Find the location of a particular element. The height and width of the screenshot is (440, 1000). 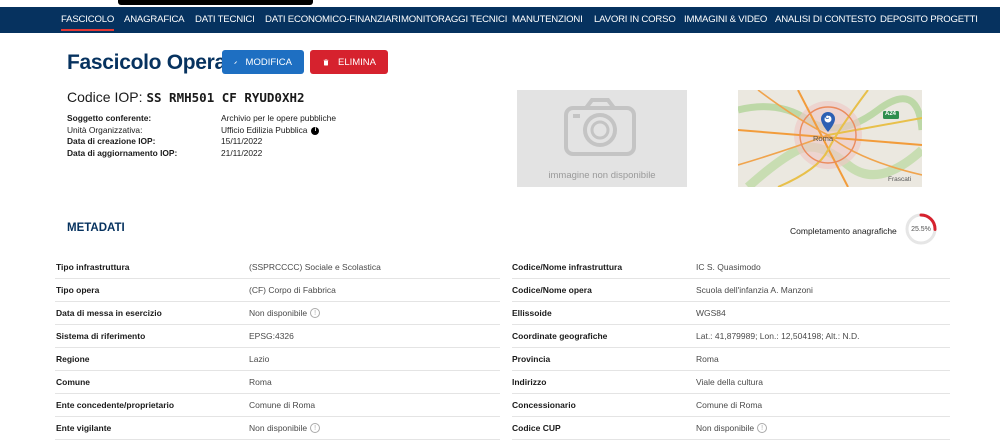

field-value: Viale della cultura is located at coordinates (729, 382).